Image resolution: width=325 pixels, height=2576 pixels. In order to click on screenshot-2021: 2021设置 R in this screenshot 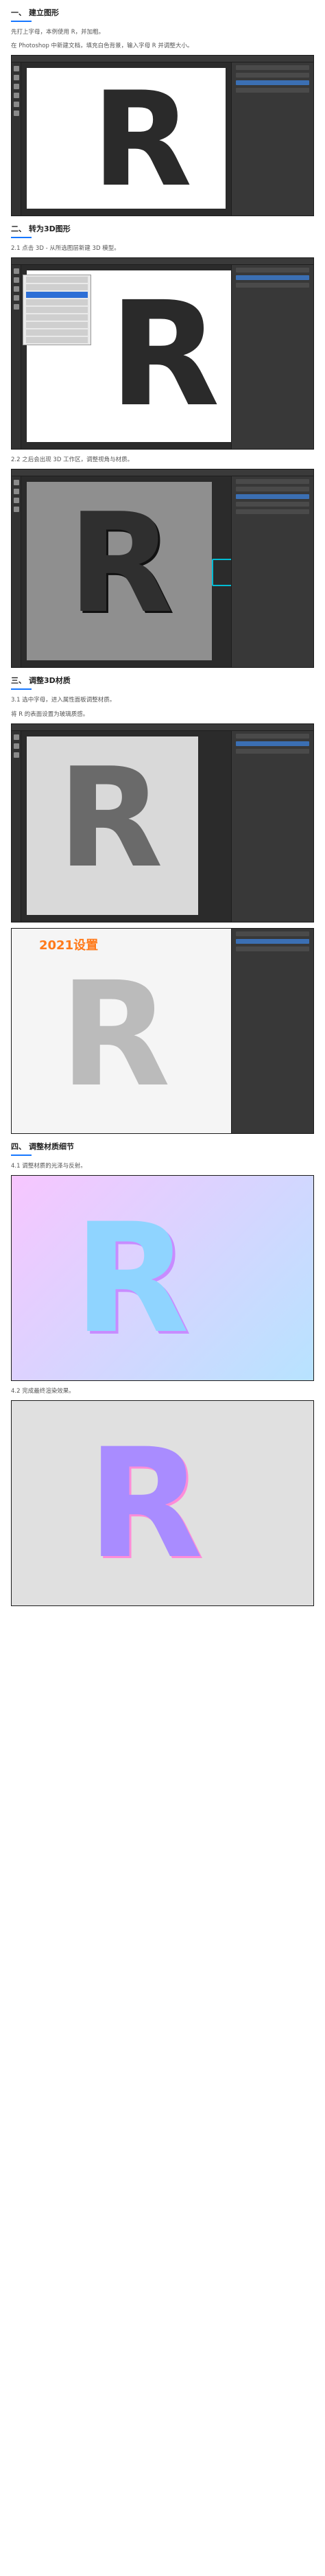, I will do `click(162, 1030)`.